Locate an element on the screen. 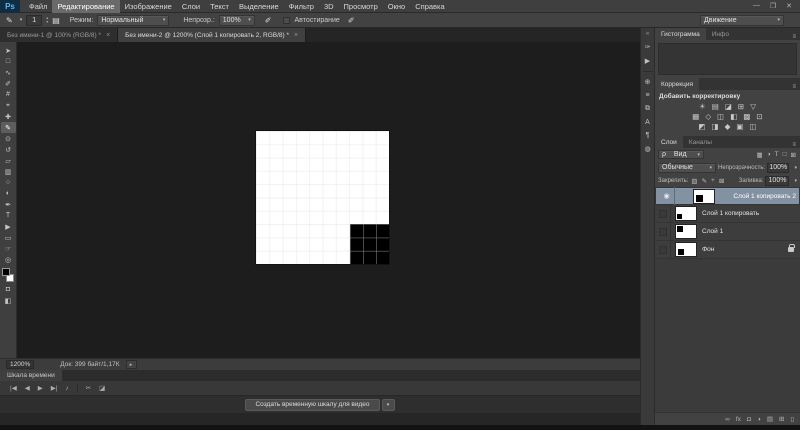  tab-layers: Слои is located at coordinates (669, 142).